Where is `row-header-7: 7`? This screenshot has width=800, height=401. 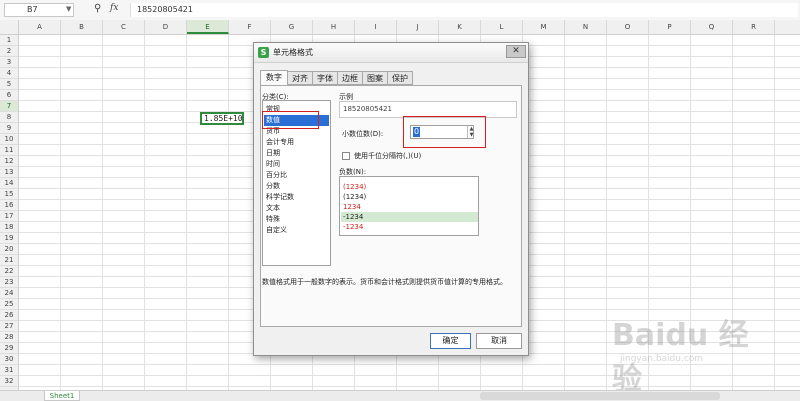 row-header-7: 7 is located at coordinates (9, 106).